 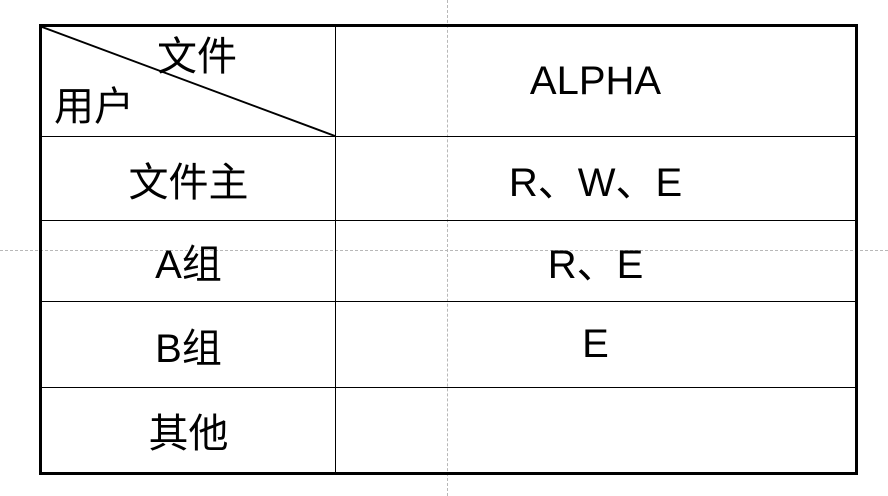 What do you see at coordinates (188, 178) in the screenshot?
I see `user-cell: 文件主` at bounding box center [188, 178].